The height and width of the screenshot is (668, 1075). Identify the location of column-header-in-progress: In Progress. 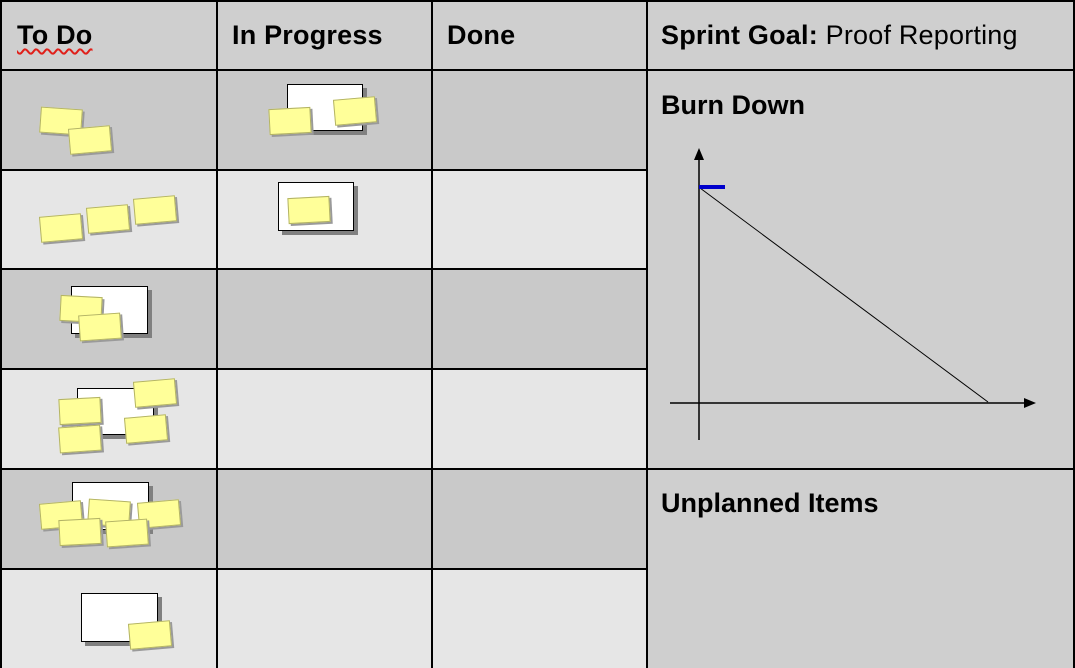
(307, 35).